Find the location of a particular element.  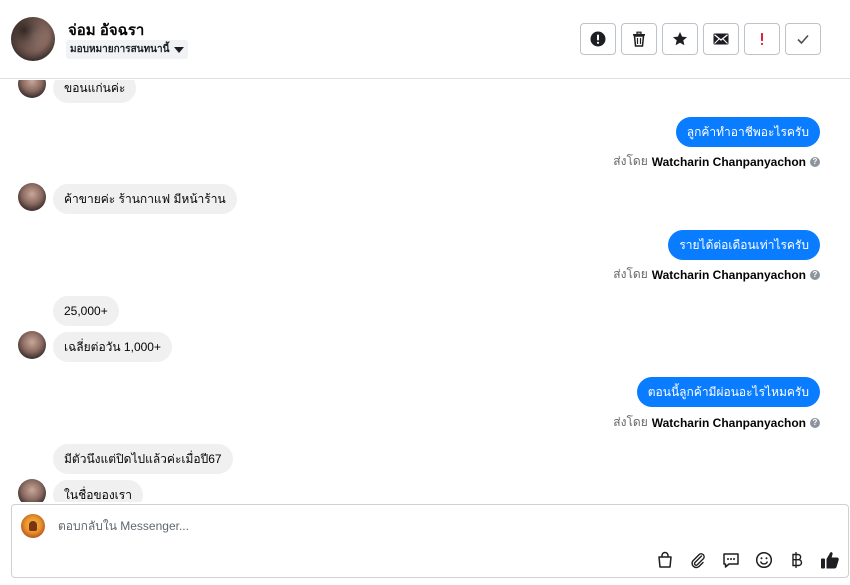

paperclip-icon is located at coordinates (697, 559).